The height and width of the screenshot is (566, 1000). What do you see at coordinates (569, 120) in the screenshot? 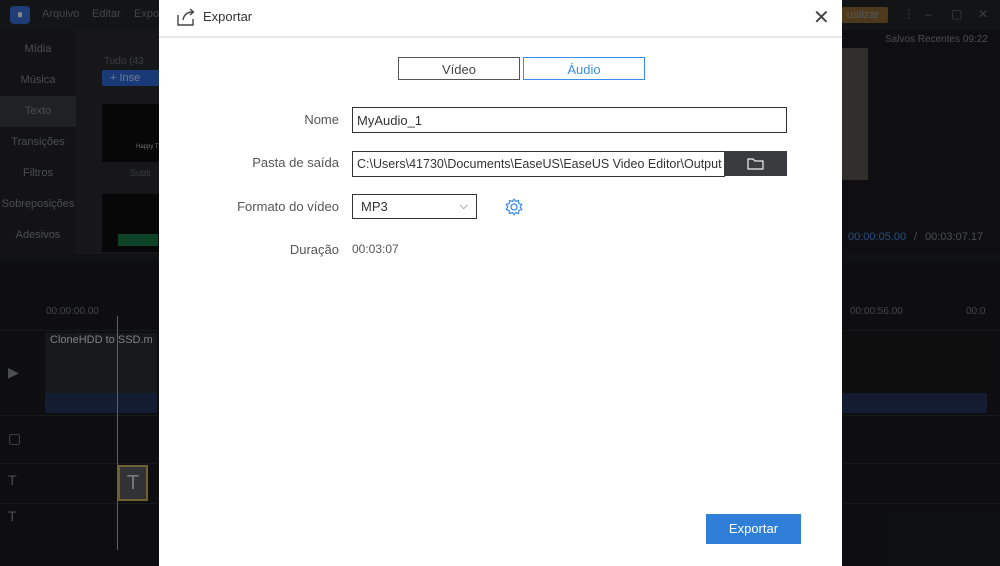
I see `name-input` at bounding box center [569, 120].